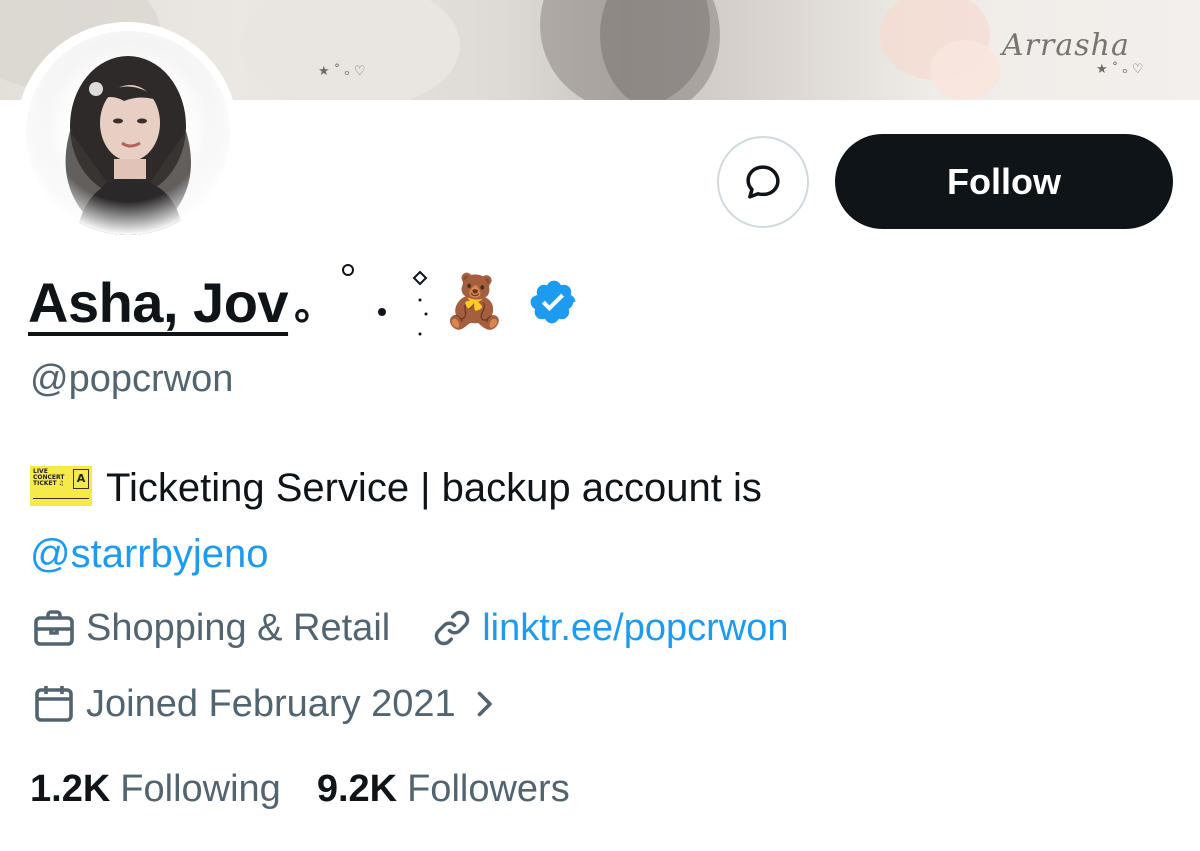 The width and height of the screenshot is (1200, 851). I want to click on following-count: 1.2K, so click(70, 789).